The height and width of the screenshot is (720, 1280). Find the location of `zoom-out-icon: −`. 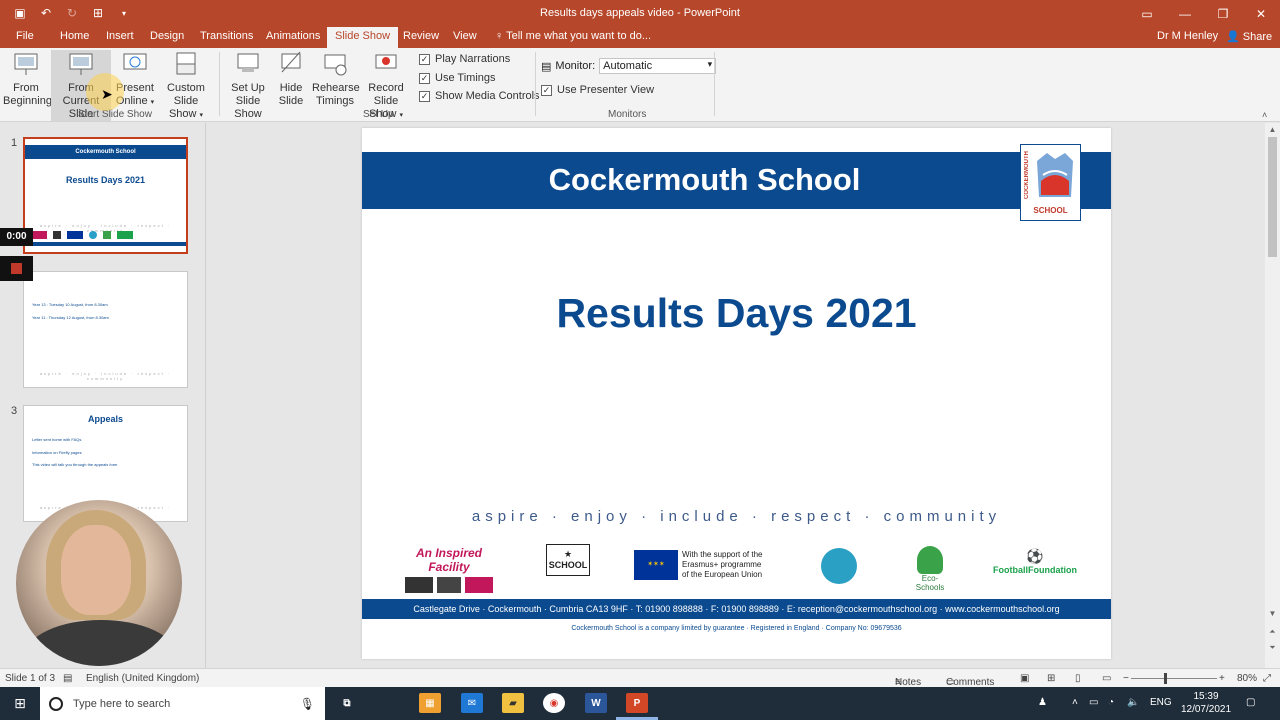

zoom-out-icon: − is located at coordinates (1126, 678).